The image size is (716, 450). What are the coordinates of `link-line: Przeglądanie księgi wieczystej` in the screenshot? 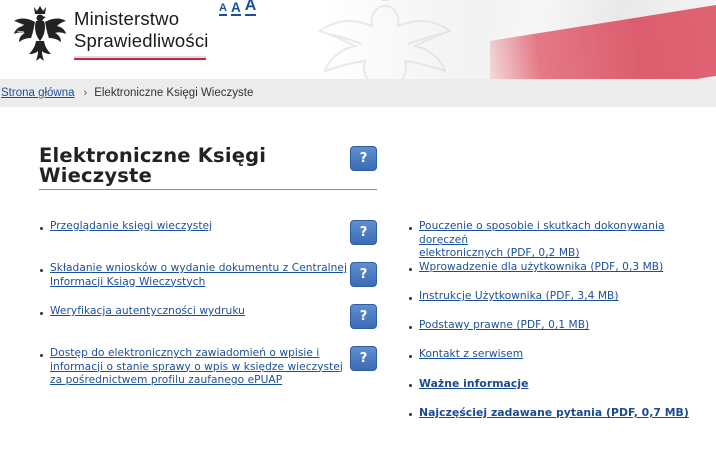 It's located at (131, 226).